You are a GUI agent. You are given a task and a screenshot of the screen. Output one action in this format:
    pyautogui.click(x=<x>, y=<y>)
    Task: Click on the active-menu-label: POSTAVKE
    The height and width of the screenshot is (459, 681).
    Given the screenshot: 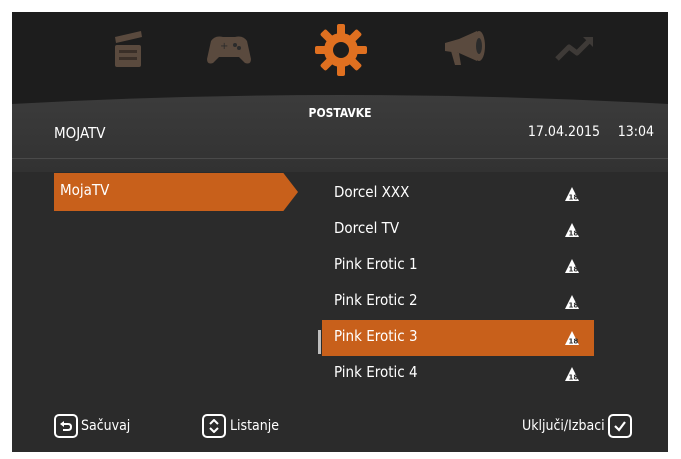 What is the action you would take?
    pyautogui.click(x=340, y=113)
    